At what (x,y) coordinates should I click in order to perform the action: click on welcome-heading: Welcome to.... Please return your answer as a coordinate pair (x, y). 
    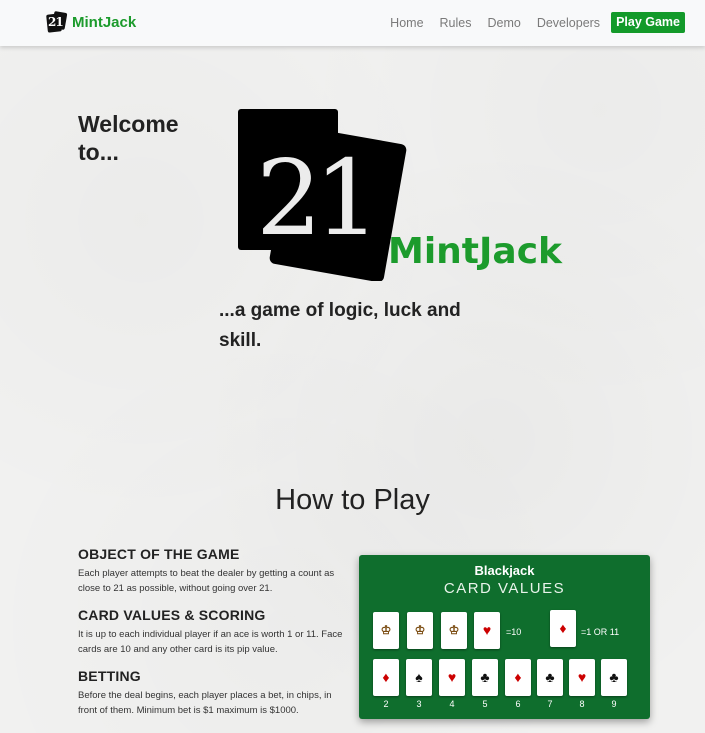
    Looking at the image, I should click on (128, 138).